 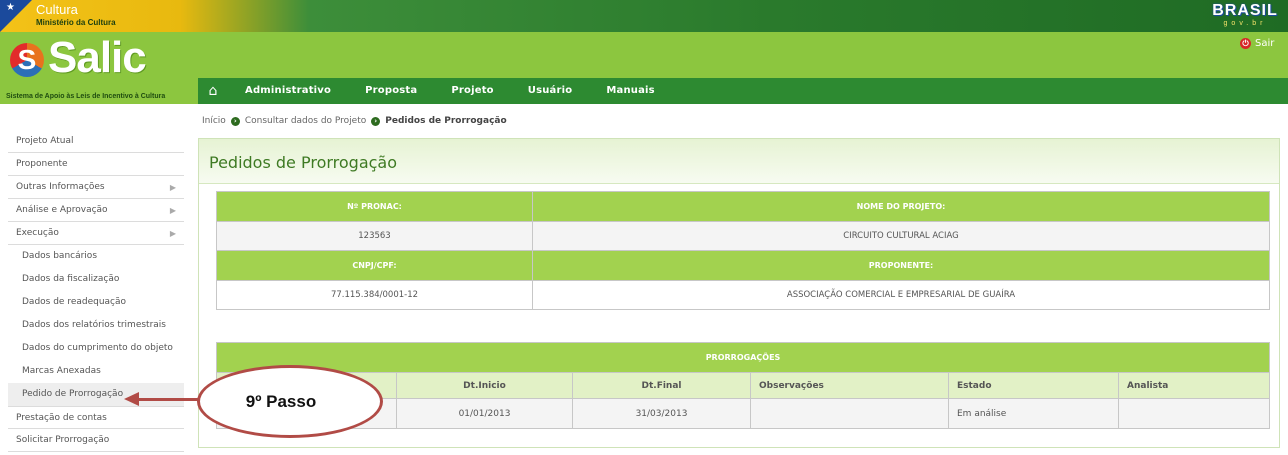 What do you see at coordinates (288, 91) in the screenshot?
I see `nav-item-administrativo: Administrativo` at bounding box center [288, 91].